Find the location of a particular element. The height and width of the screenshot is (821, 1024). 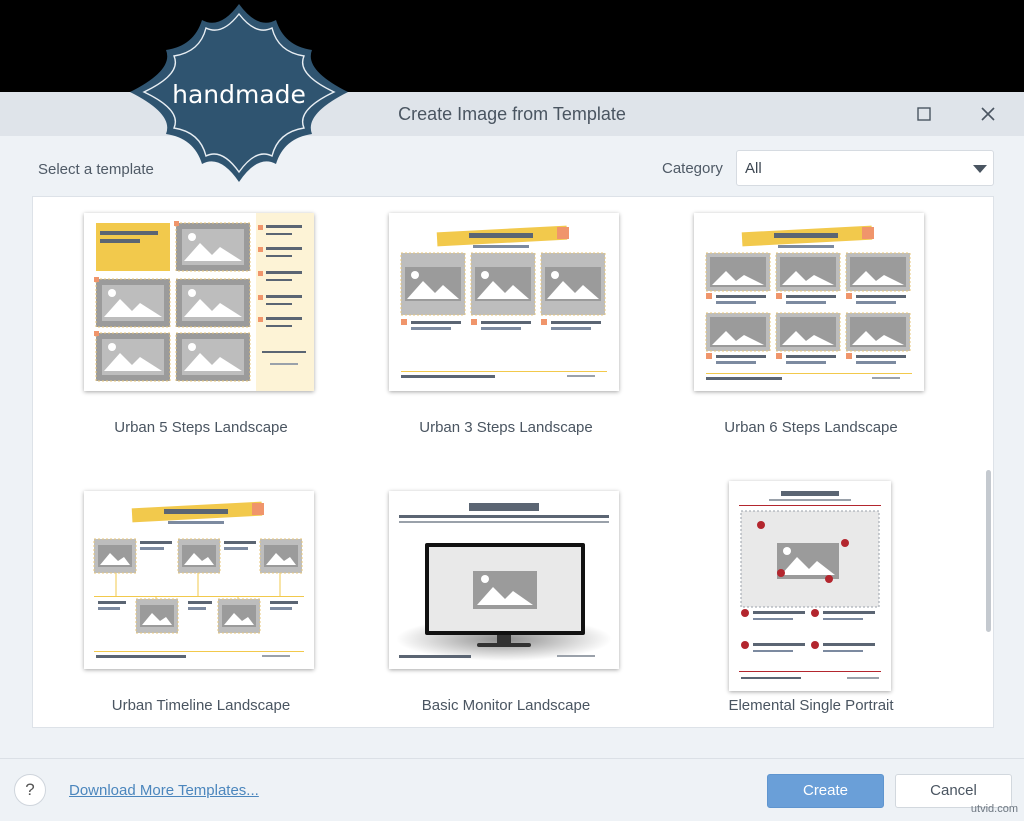

template-card-urban-6-steps: Urban 6 Steps Landscape is located at coordinates (811, 328).